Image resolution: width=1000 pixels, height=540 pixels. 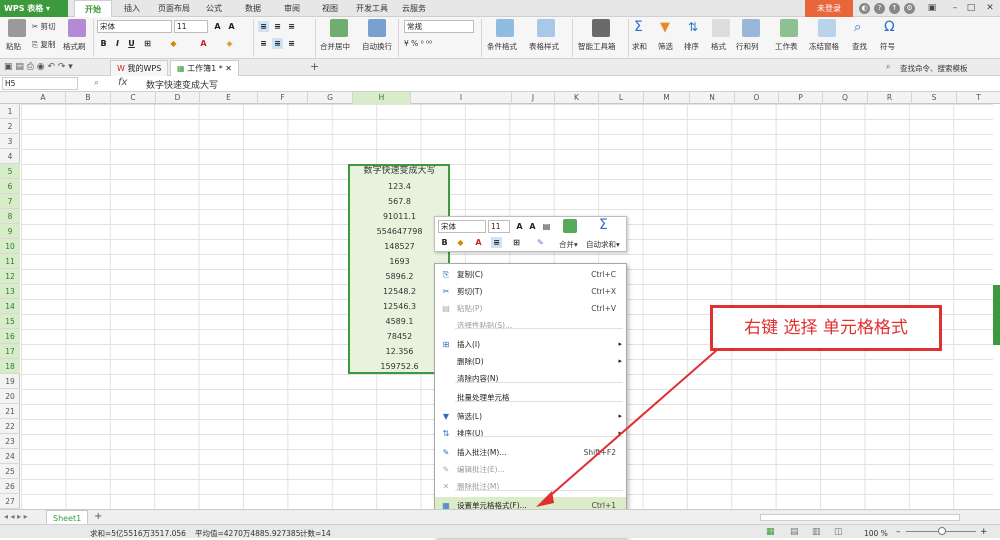 I want to click on row-header-24: 24, so click(x=10, y=456).